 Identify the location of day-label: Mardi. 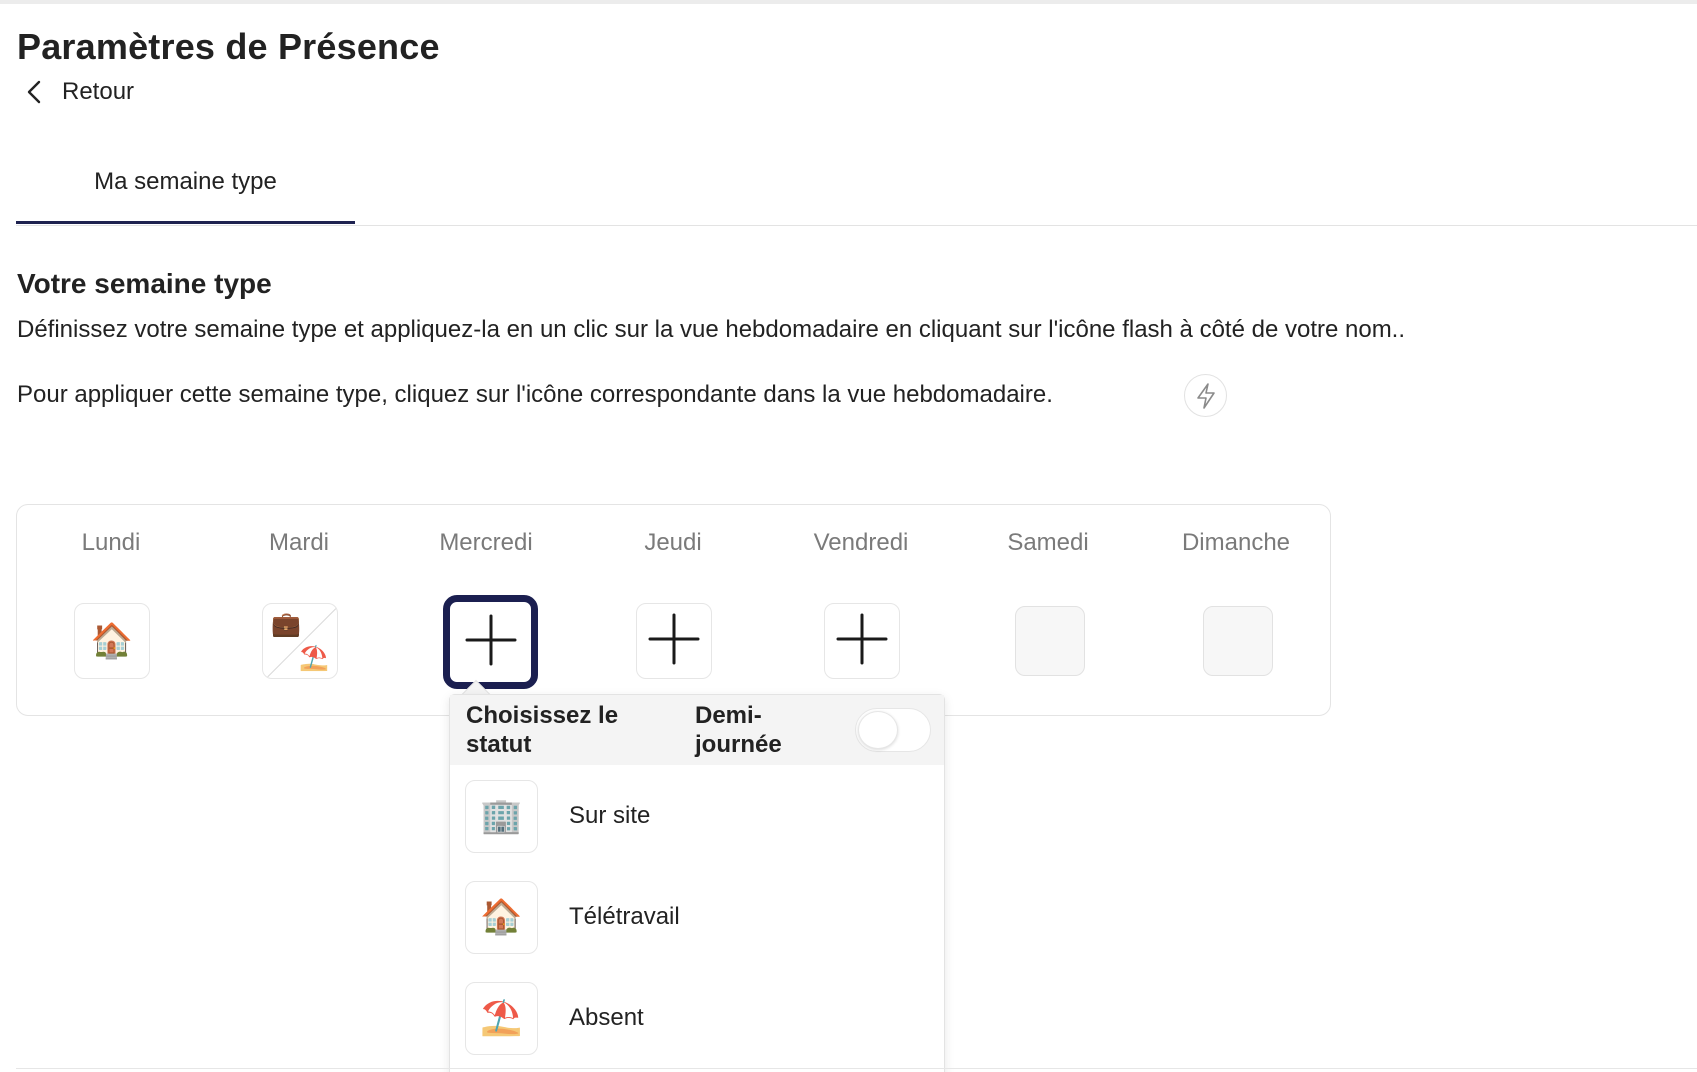
(298, 542).